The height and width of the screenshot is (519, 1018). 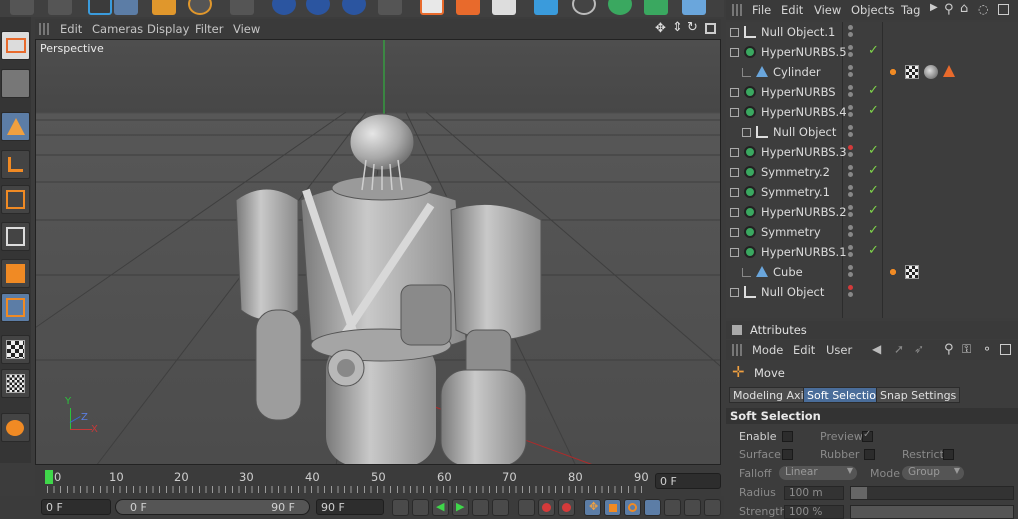 What do you see at coordinates (480, 507) in the screenshot?
I see `next-key-icon` at bounding box center [480, 507].